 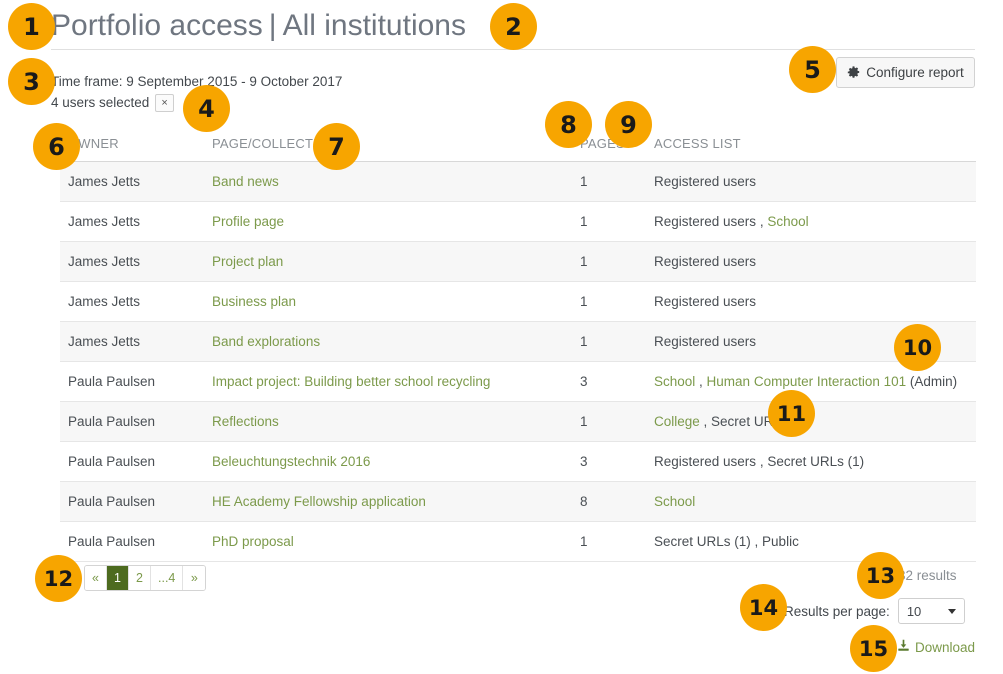 I want to click on annotation-marker-8: 8, so click(x=568, y=124).